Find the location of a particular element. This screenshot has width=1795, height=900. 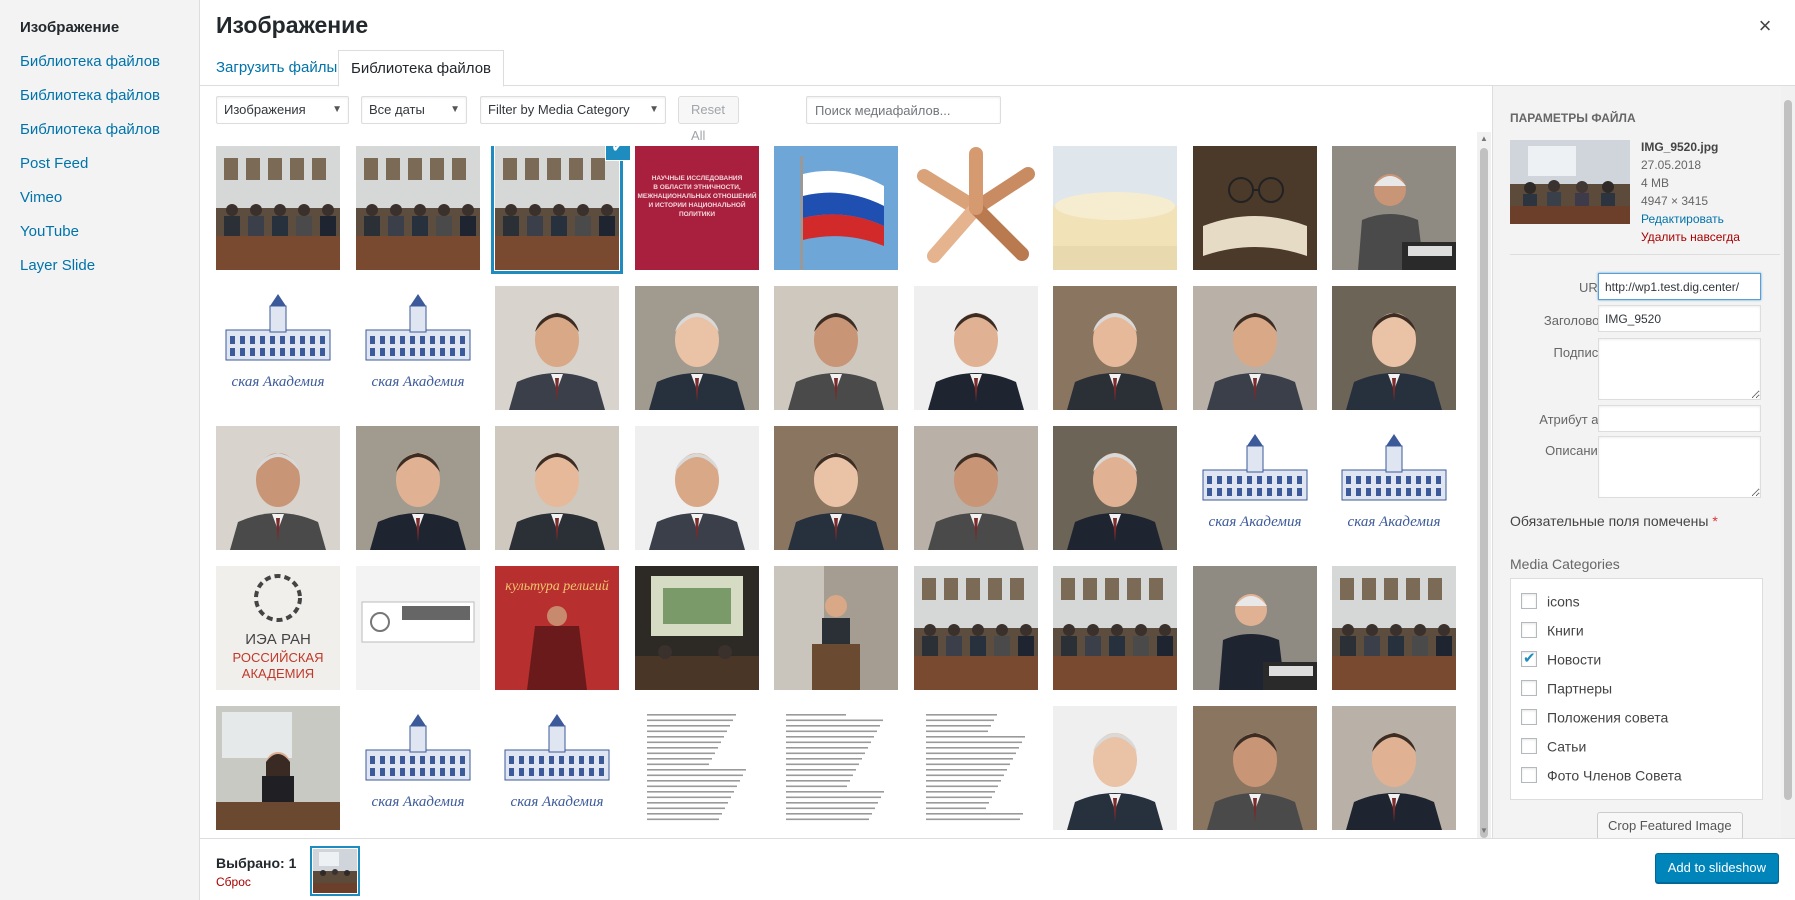

menu-item-library-2: Библиотека файлов is located at coordinates (99, 102).